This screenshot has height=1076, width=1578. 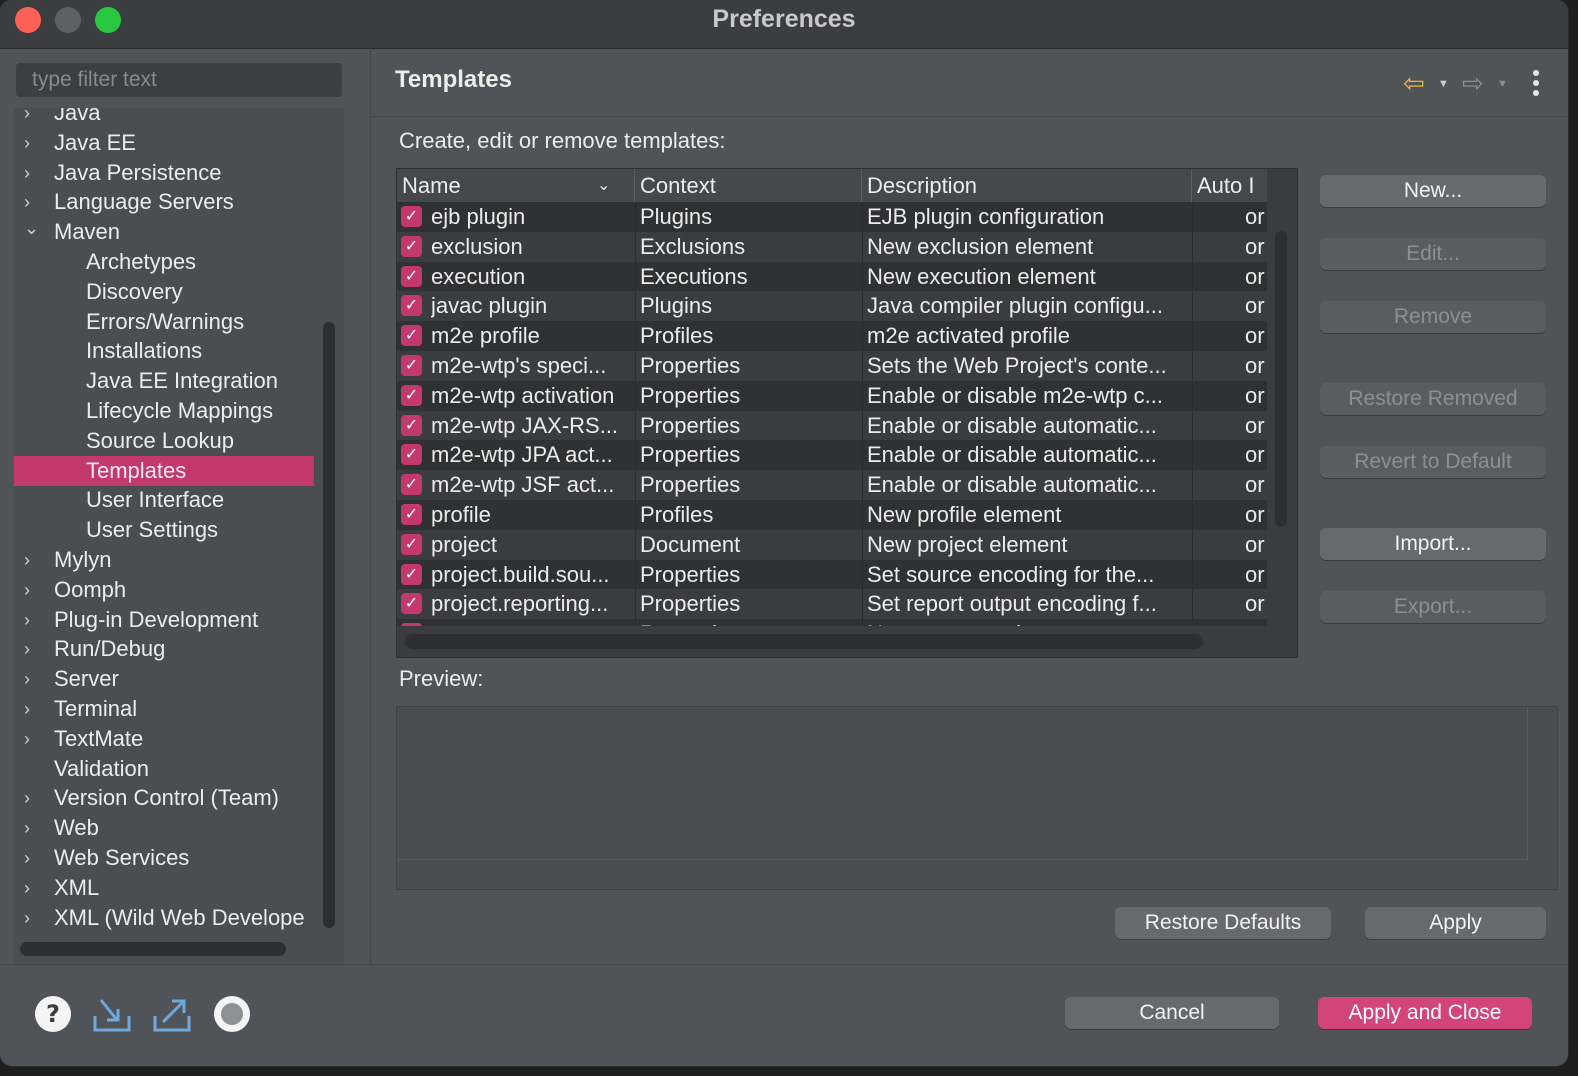 I want to click on help-icon: ?, so click(x=53, y=1014).